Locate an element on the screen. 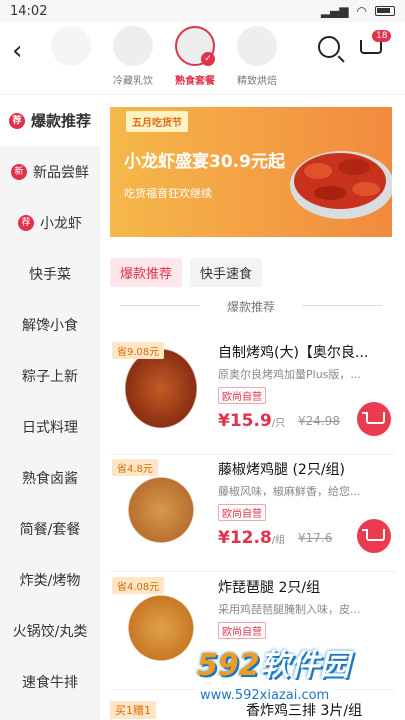 This screenshot has width=405, height=720. banner-subtitle: 吃货福音狂欢继续 is located at coordinates (168, 193).